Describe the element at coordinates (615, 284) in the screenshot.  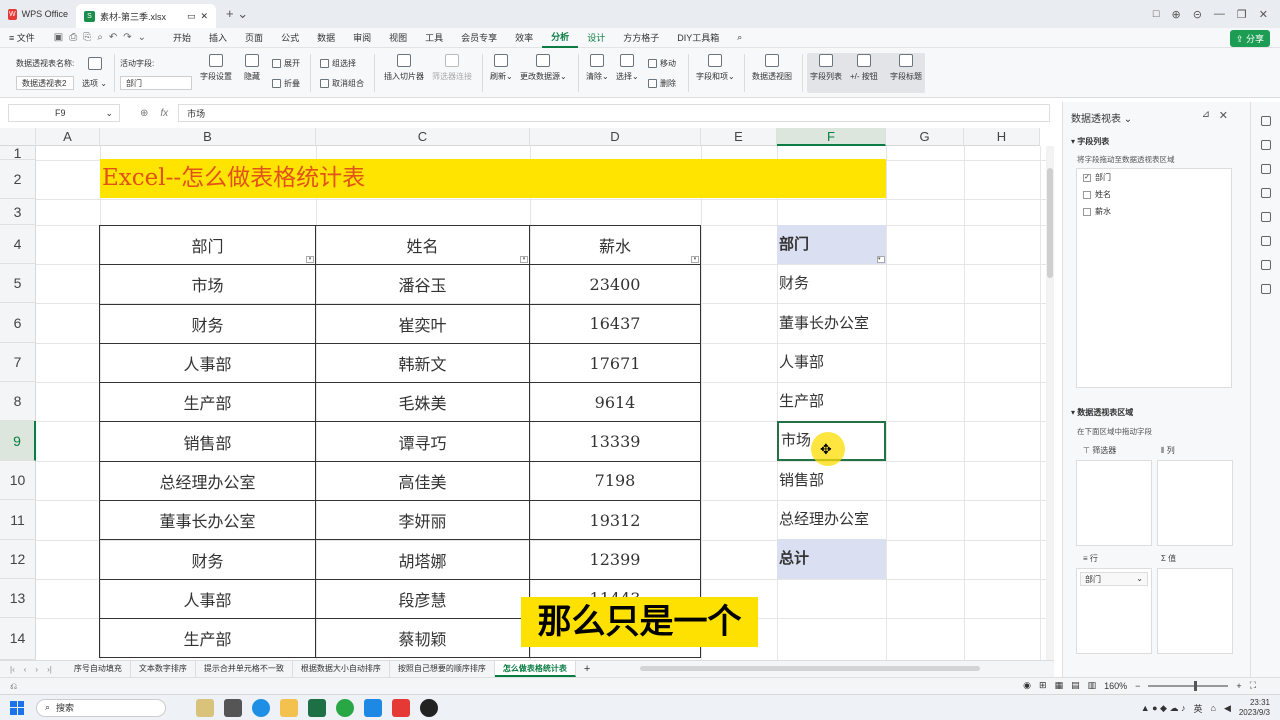
I see `table-cell: 23400` at that location.